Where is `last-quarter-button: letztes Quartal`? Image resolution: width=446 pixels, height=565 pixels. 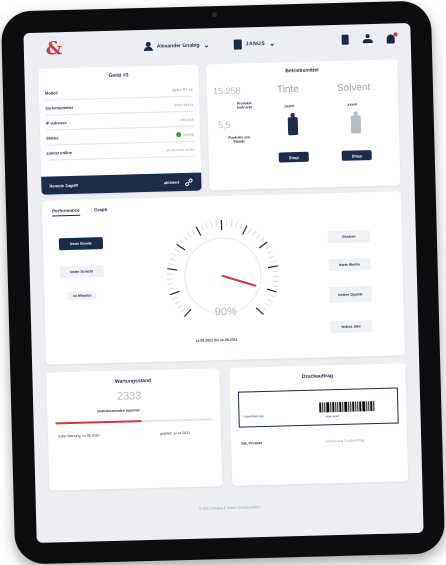 last-quarter-button: letztes Quartal is located at coordinates (350, 295).